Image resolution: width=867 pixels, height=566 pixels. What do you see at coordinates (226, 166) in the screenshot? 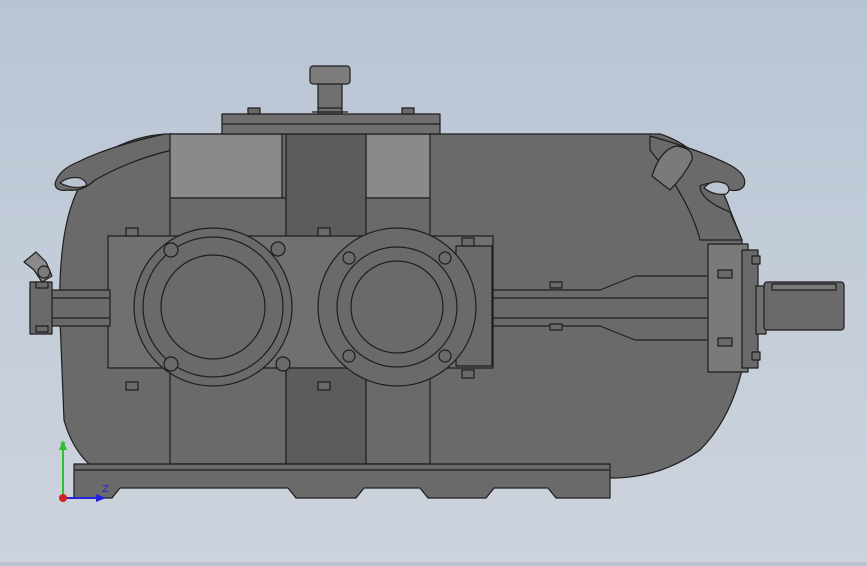
I see `top-flange-left` at bounding box center [226, 166].